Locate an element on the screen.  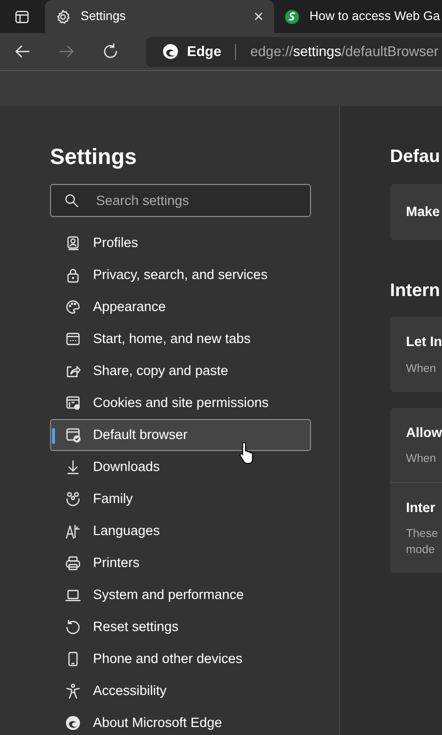
url-text: edge://settings/defaultBrowser is located at coordinates (344, 51).